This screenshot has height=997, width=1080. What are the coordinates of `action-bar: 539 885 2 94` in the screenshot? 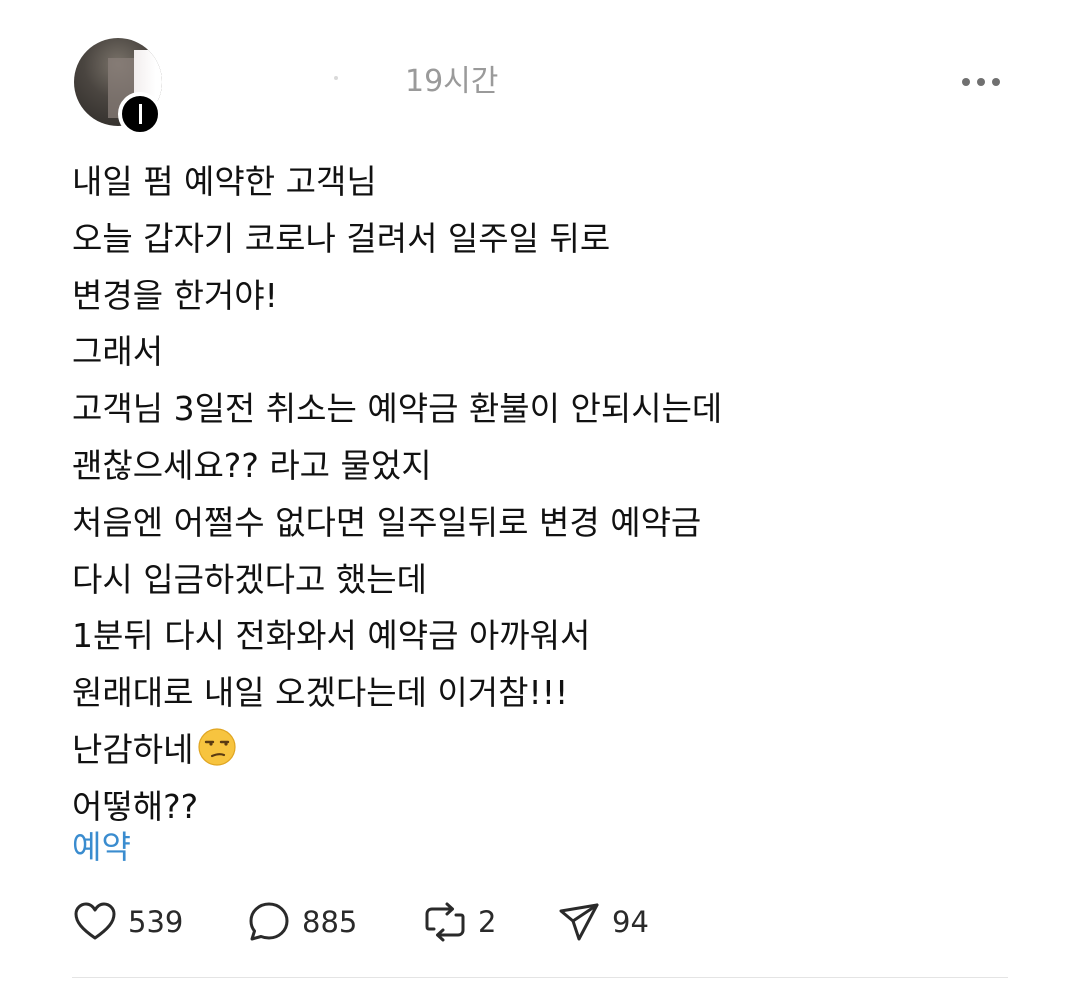 It's located at (422, 922).